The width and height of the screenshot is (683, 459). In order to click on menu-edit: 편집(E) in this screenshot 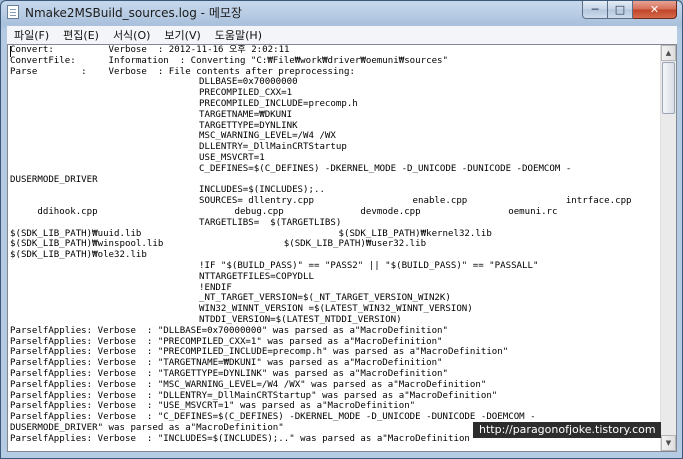, I will do `click(81, 35)`.